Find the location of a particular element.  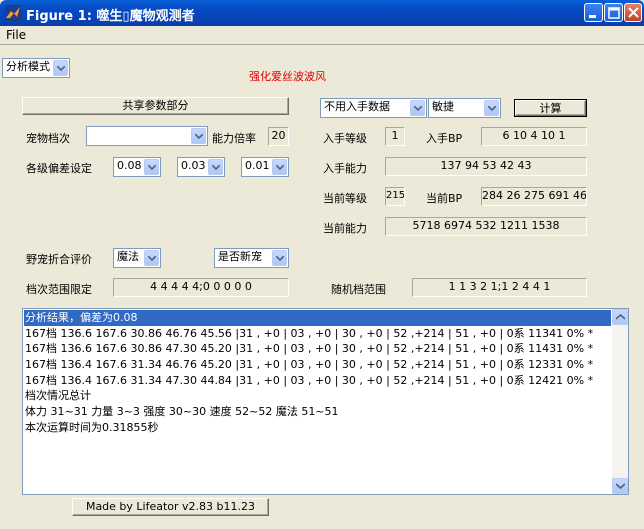

maximize-icon is located at coordinates (614, 13).